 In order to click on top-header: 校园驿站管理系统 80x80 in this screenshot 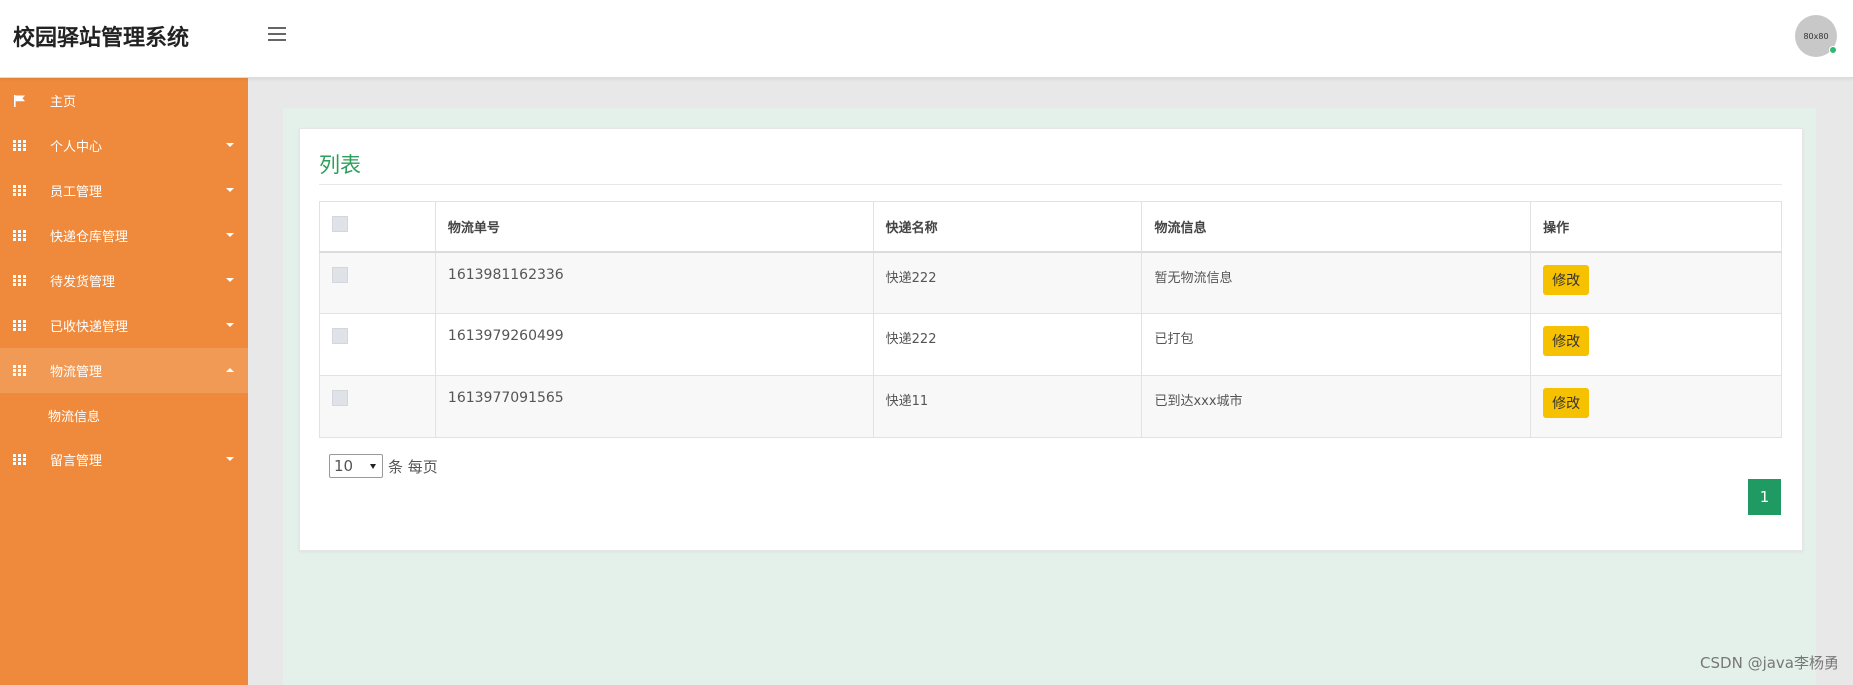, I will do `click(926, 39)`.